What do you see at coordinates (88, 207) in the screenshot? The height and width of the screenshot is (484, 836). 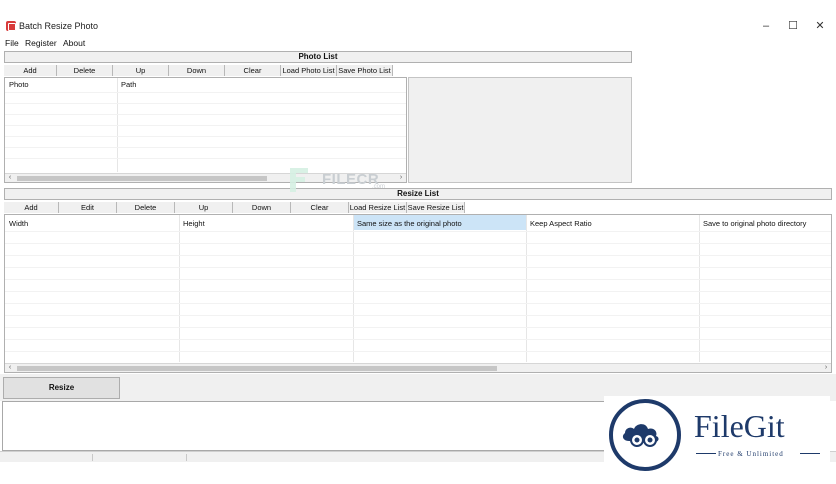 I see `resize-edit-button: Edit` at bounding box center [88, 207].